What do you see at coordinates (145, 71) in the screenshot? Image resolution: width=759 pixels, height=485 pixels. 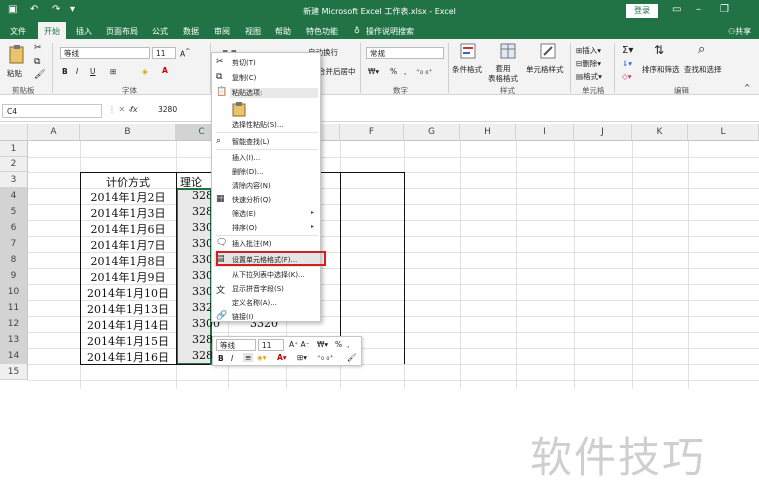 I see `fill-color-icon: ◈` at bounding box center [145, 71].